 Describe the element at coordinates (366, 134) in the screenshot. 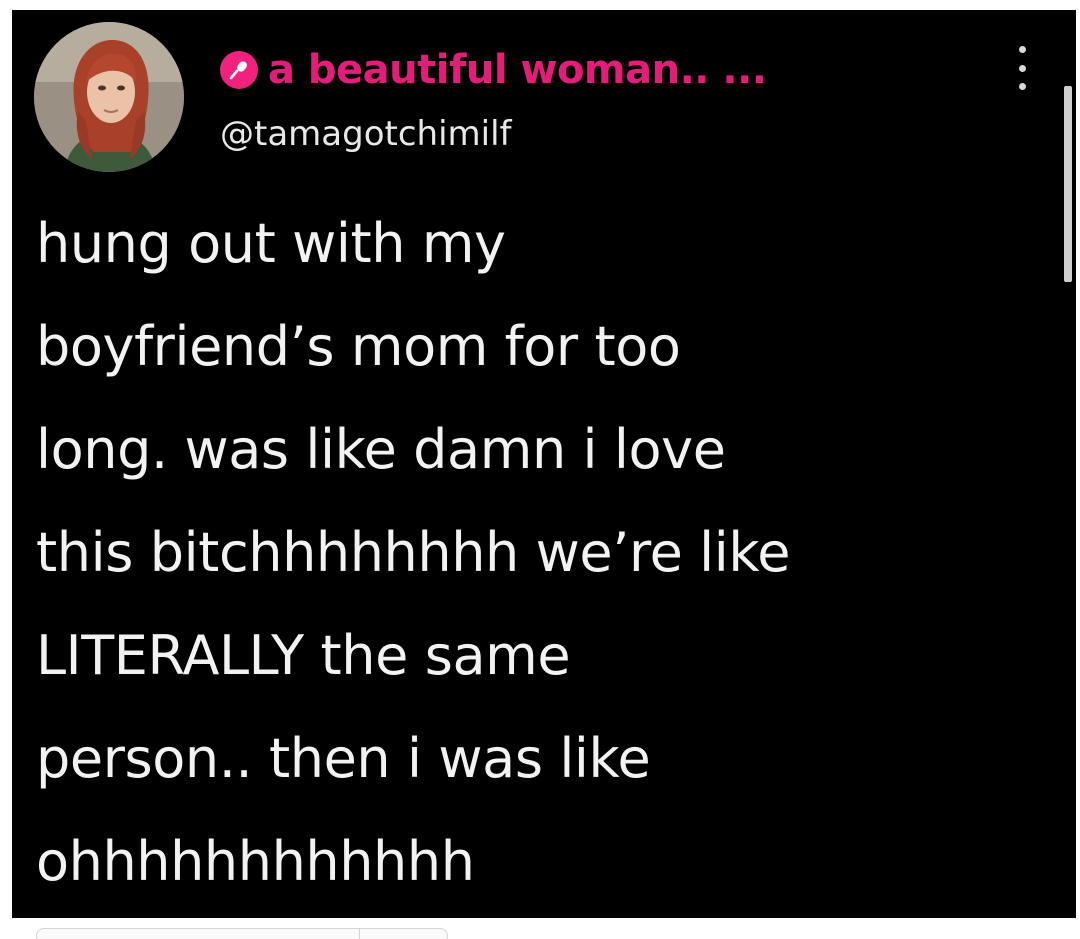

I see `user-handle: @tamagotchimilf` at that location.